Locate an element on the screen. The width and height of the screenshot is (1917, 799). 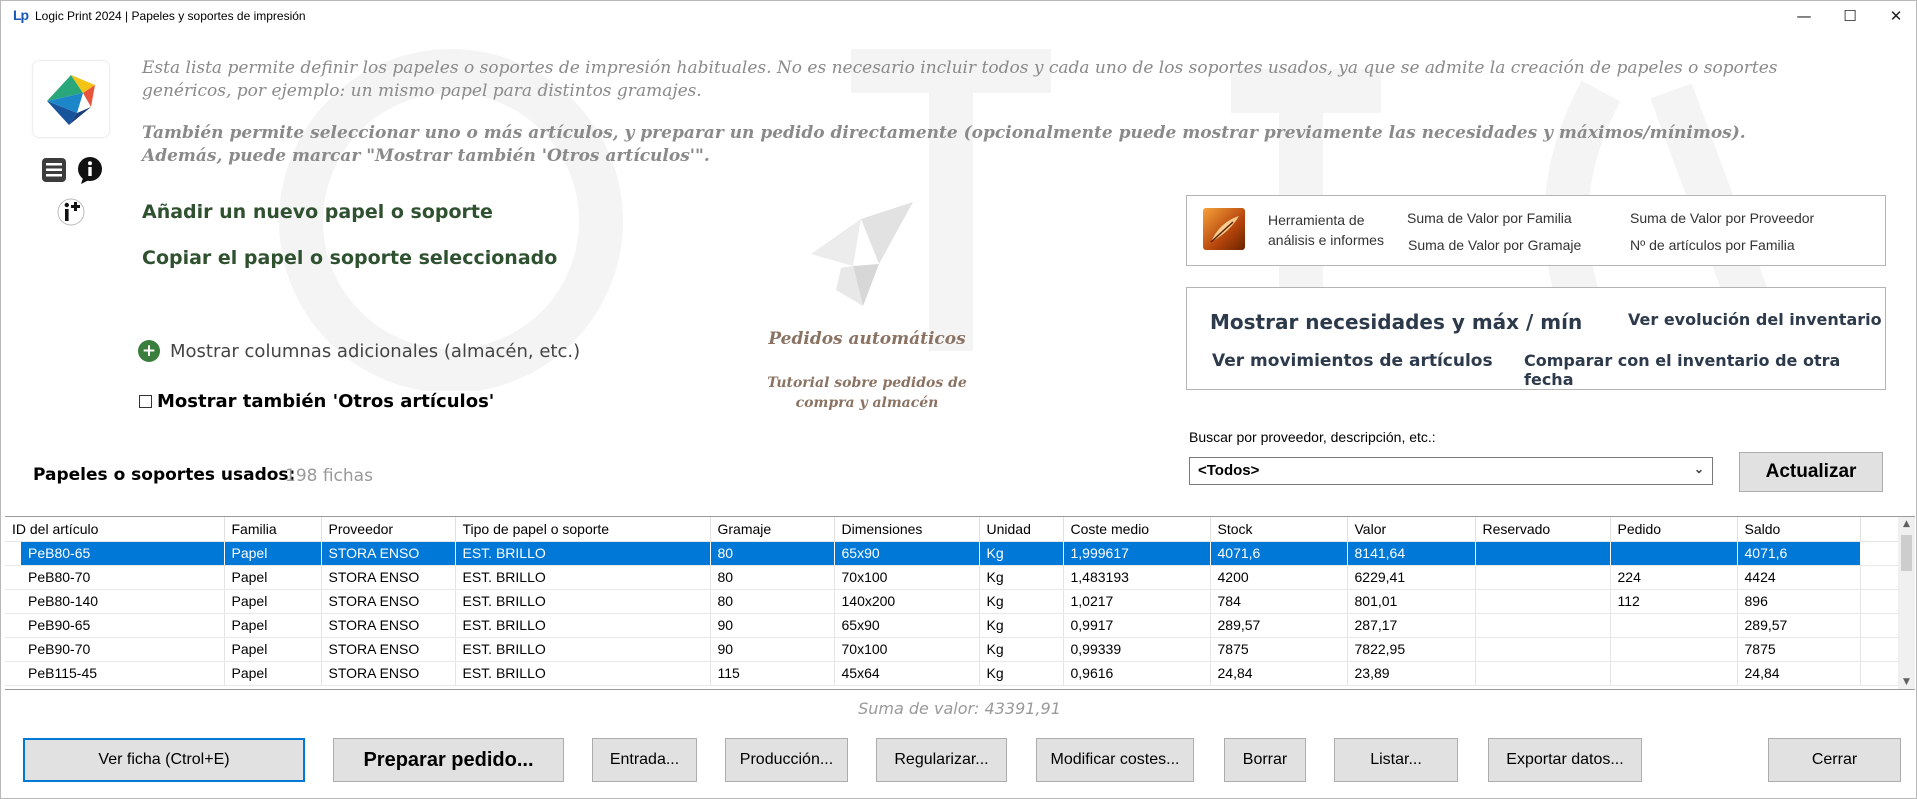
scrollbar-thumb is located at coordinates (1906, 553).